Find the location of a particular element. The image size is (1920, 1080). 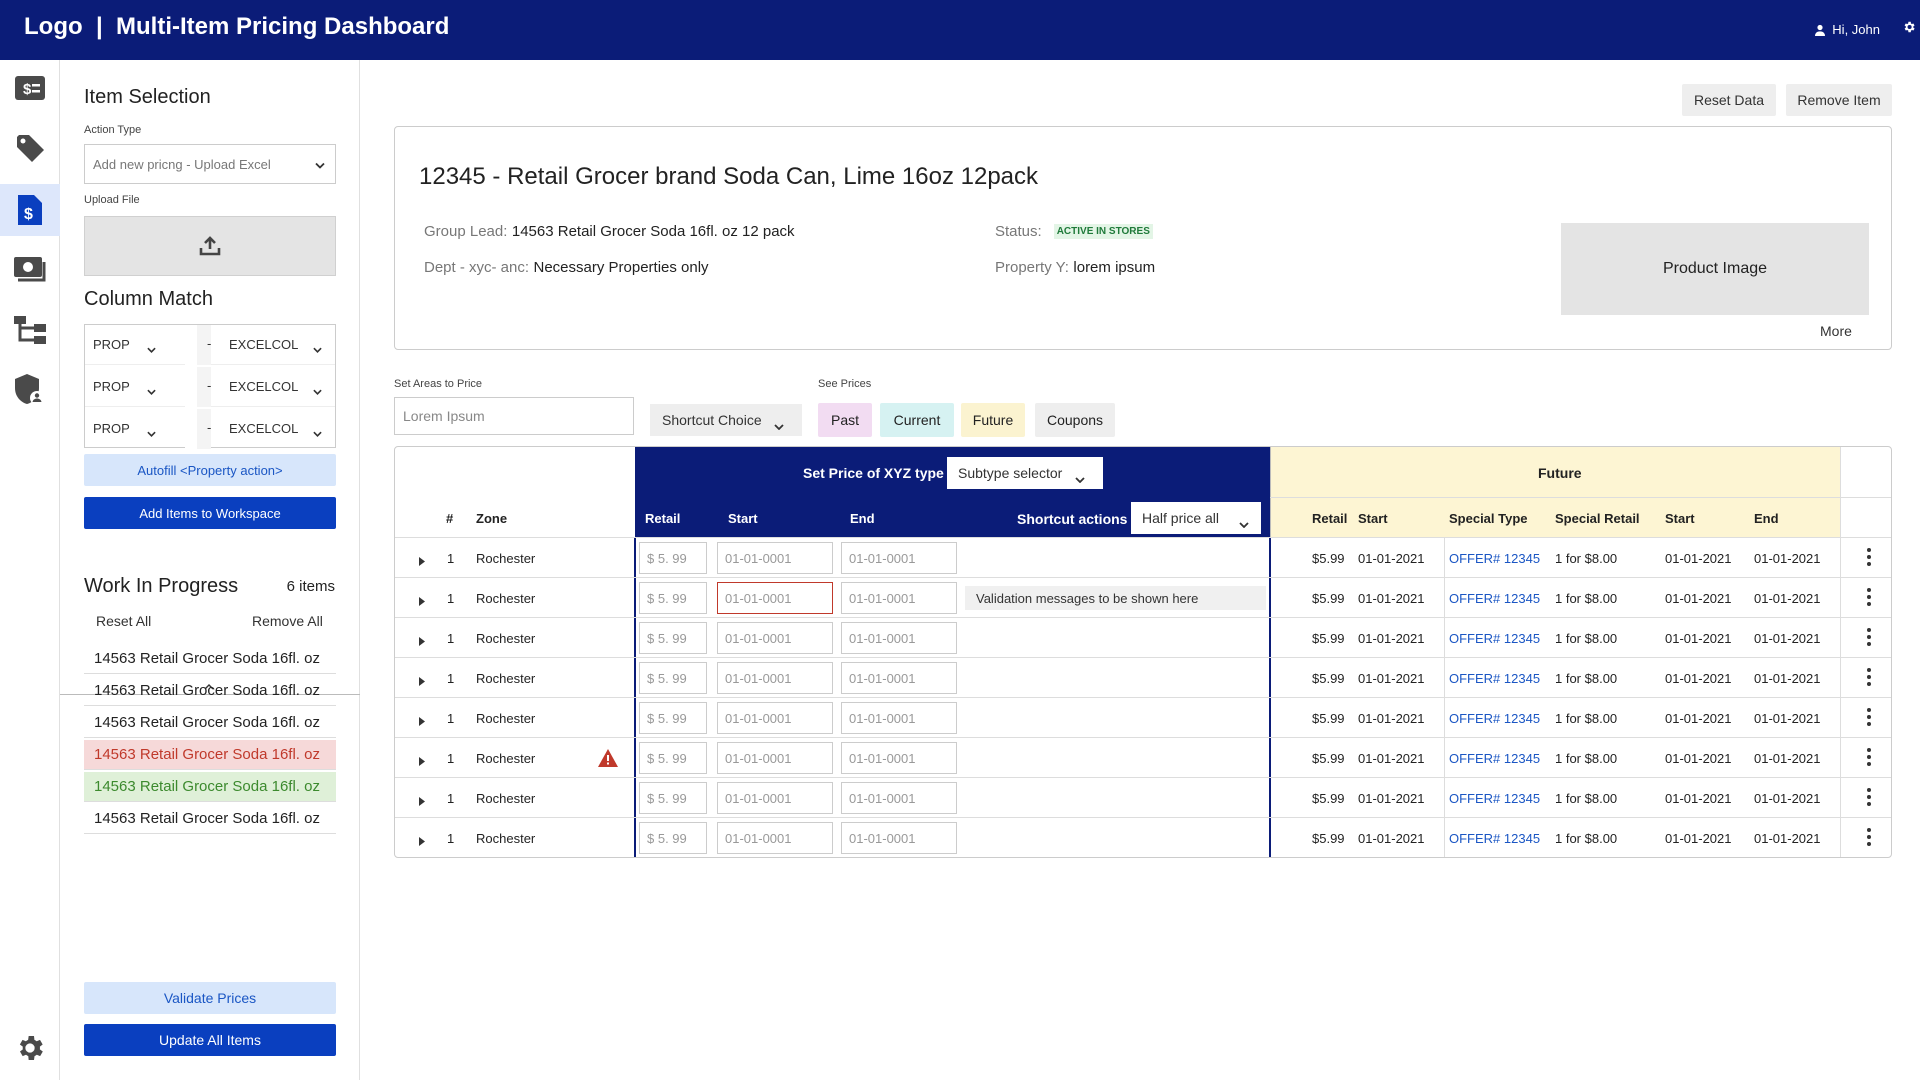

pricing-icon: $ is located at coordinates (30, 88).